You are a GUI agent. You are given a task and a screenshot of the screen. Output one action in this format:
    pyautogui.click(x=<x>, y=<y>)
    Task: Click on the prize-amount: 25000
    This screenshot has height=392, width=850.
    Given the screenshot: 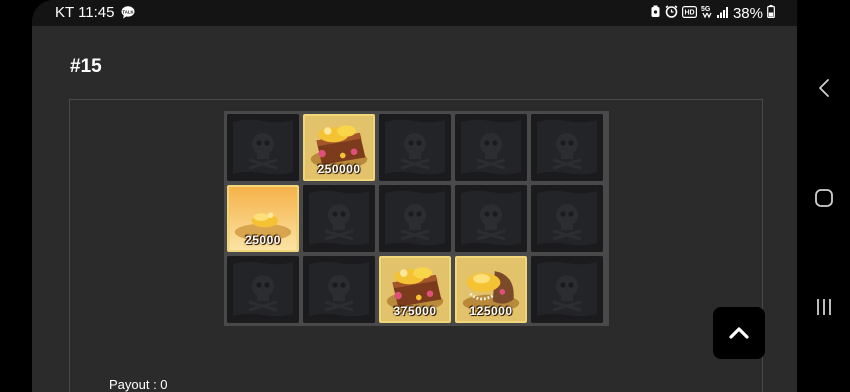 What is the action you would take?
    pyautogui.click(x=263, y=240)
    